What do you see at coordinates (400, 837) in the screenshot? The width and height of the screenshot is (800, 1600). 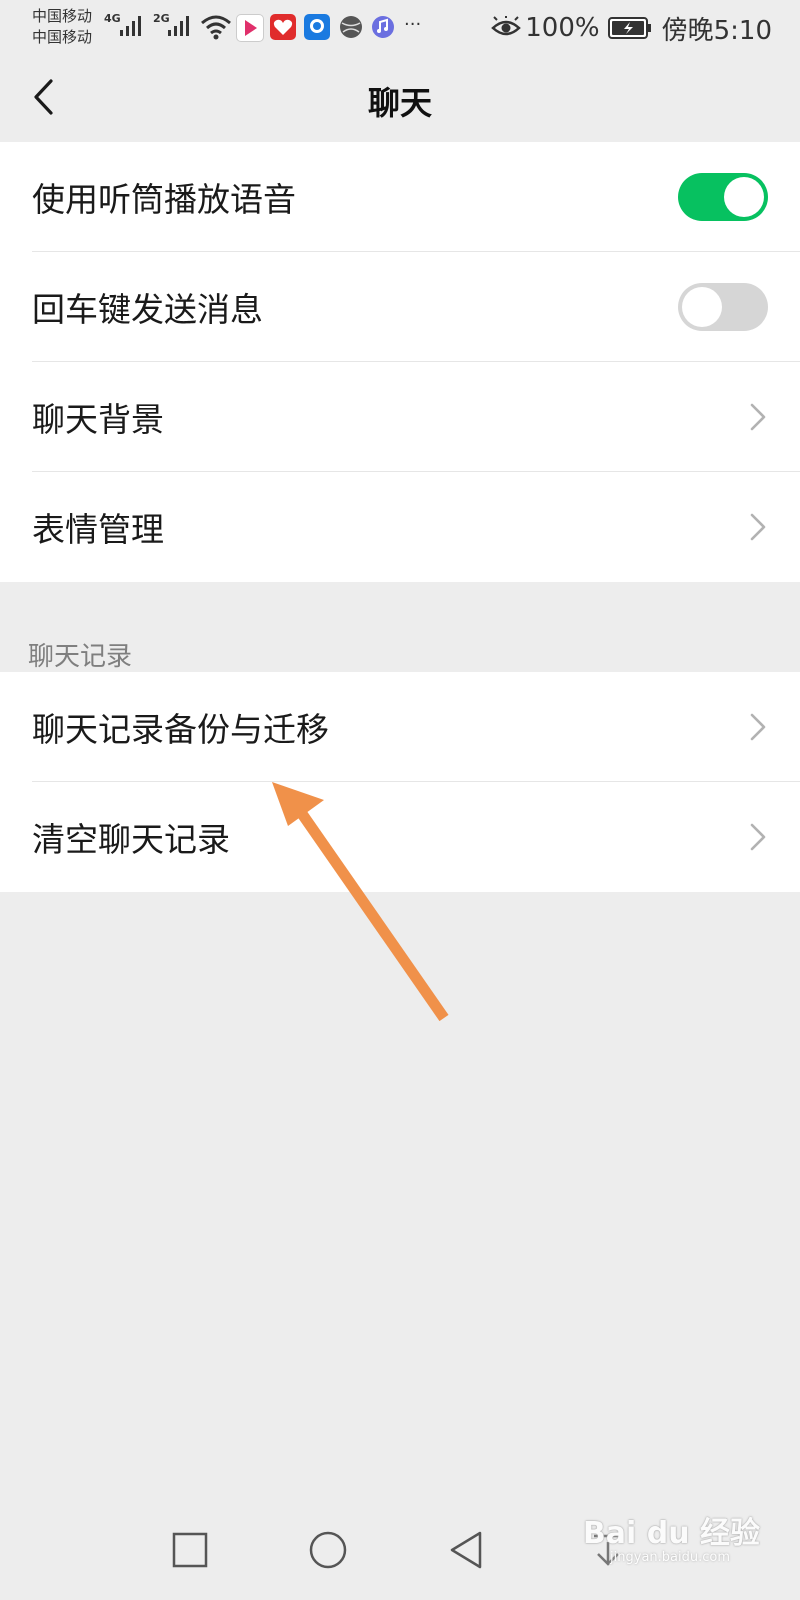 I see `setting-row-clear-history: 清空聊天记录` at bounding box center [400, 837].